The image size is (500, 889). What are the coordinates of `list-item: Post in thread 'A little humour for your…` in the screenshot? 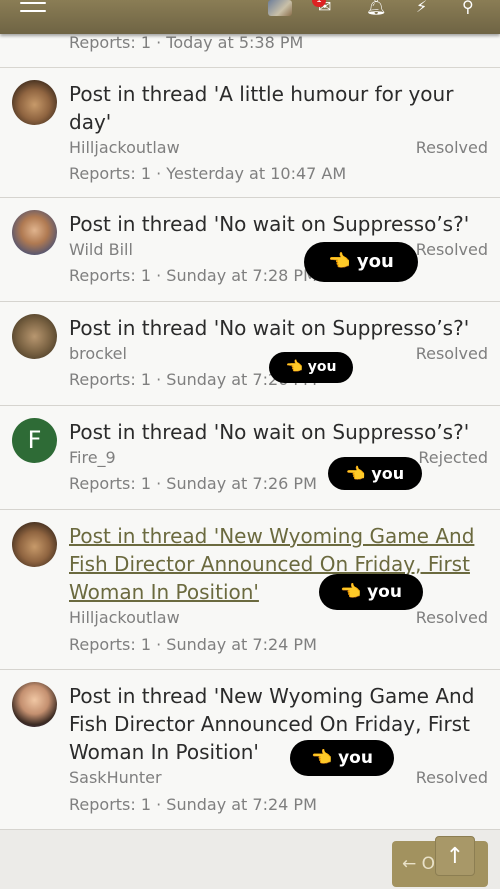 It's located at (250, 133).